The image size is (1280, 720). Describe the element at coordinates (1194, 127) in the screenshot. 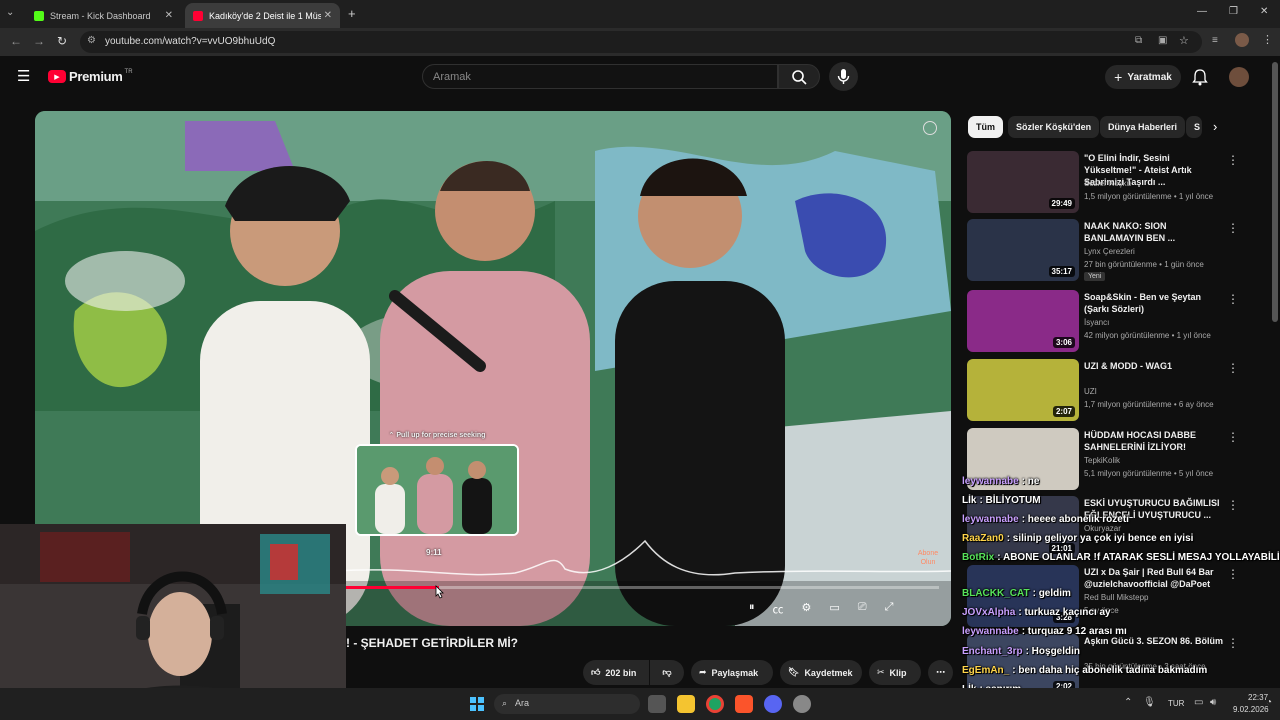

I see `chip-partial: S` at that location.